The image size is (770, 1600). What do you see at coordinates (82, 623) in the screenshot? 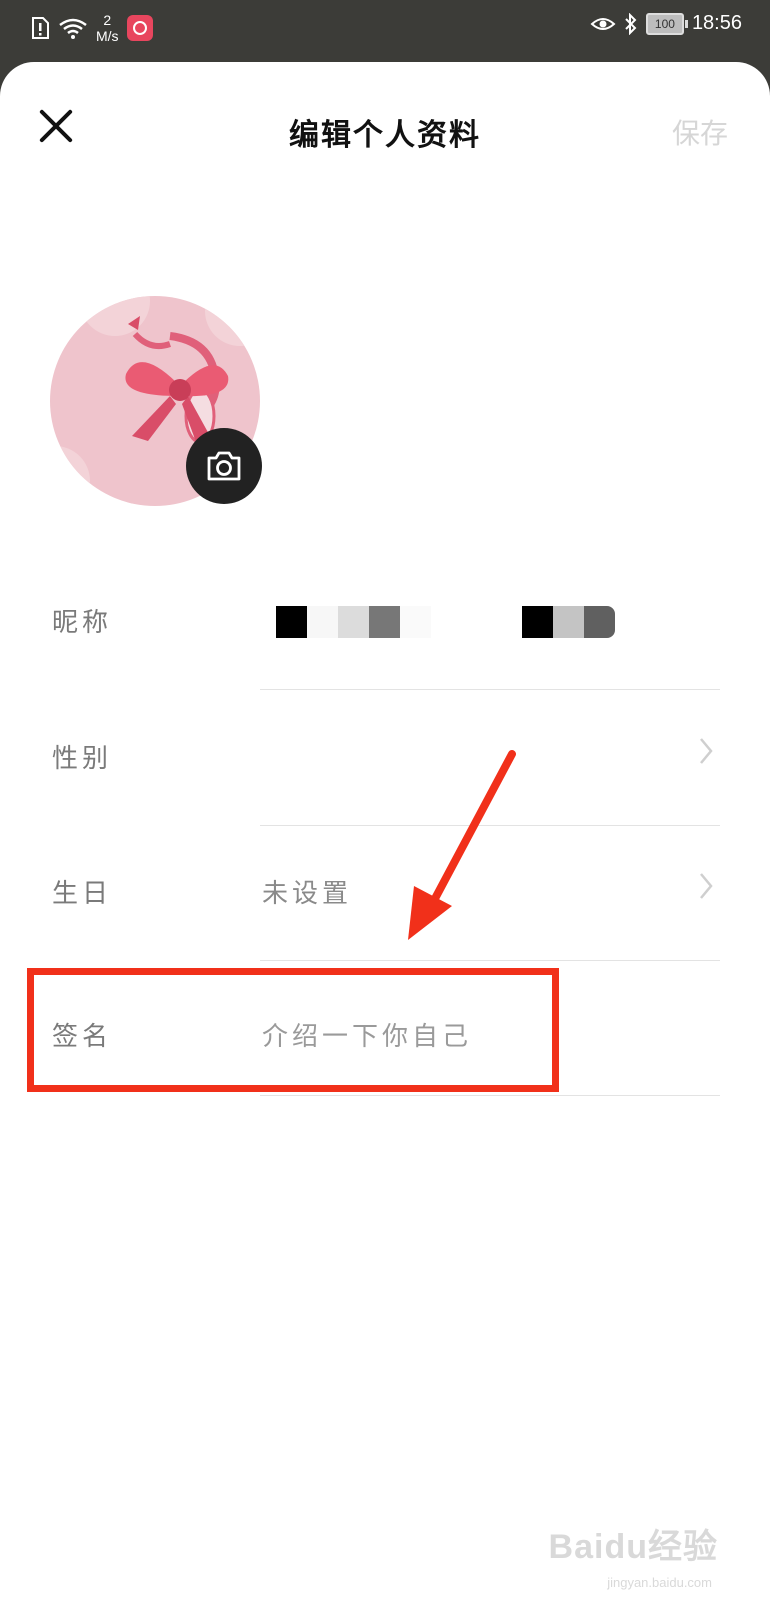
I see `nickname-label: 昵称` at bounding box center [82, 623].